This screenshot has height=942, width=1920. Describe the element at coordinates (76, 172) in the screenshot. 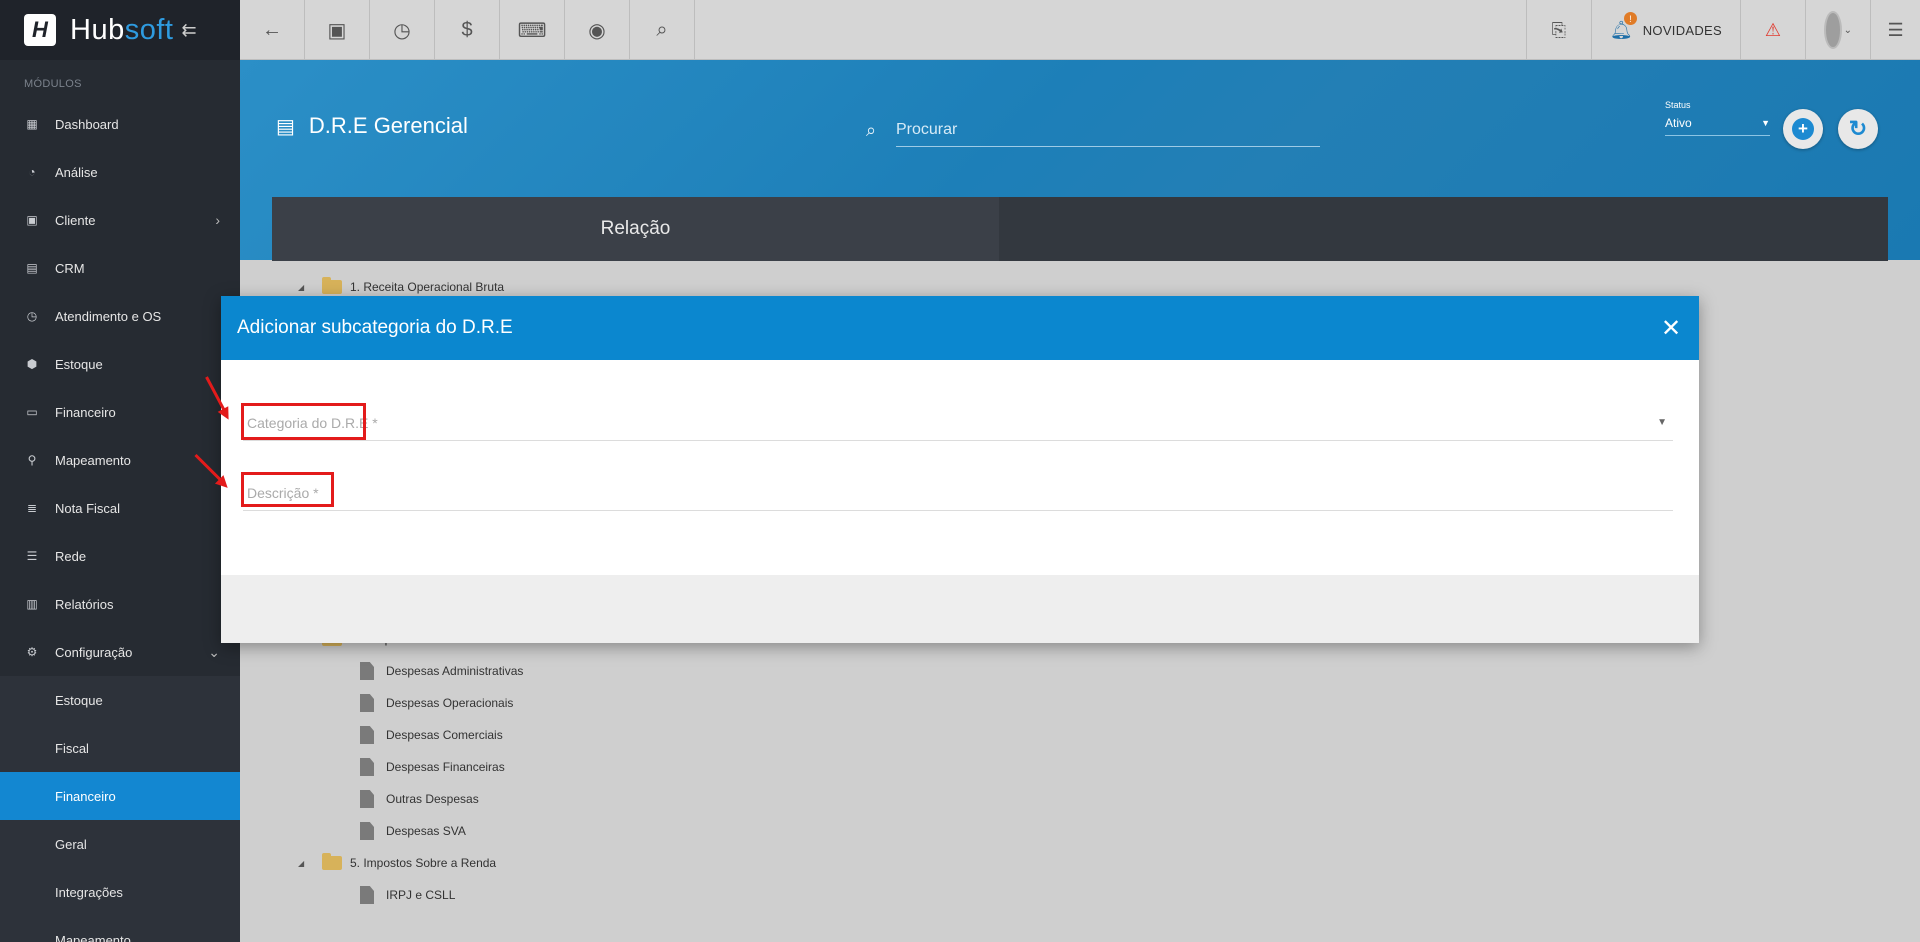

I see `sidebar-item-label: Análise` at that location.